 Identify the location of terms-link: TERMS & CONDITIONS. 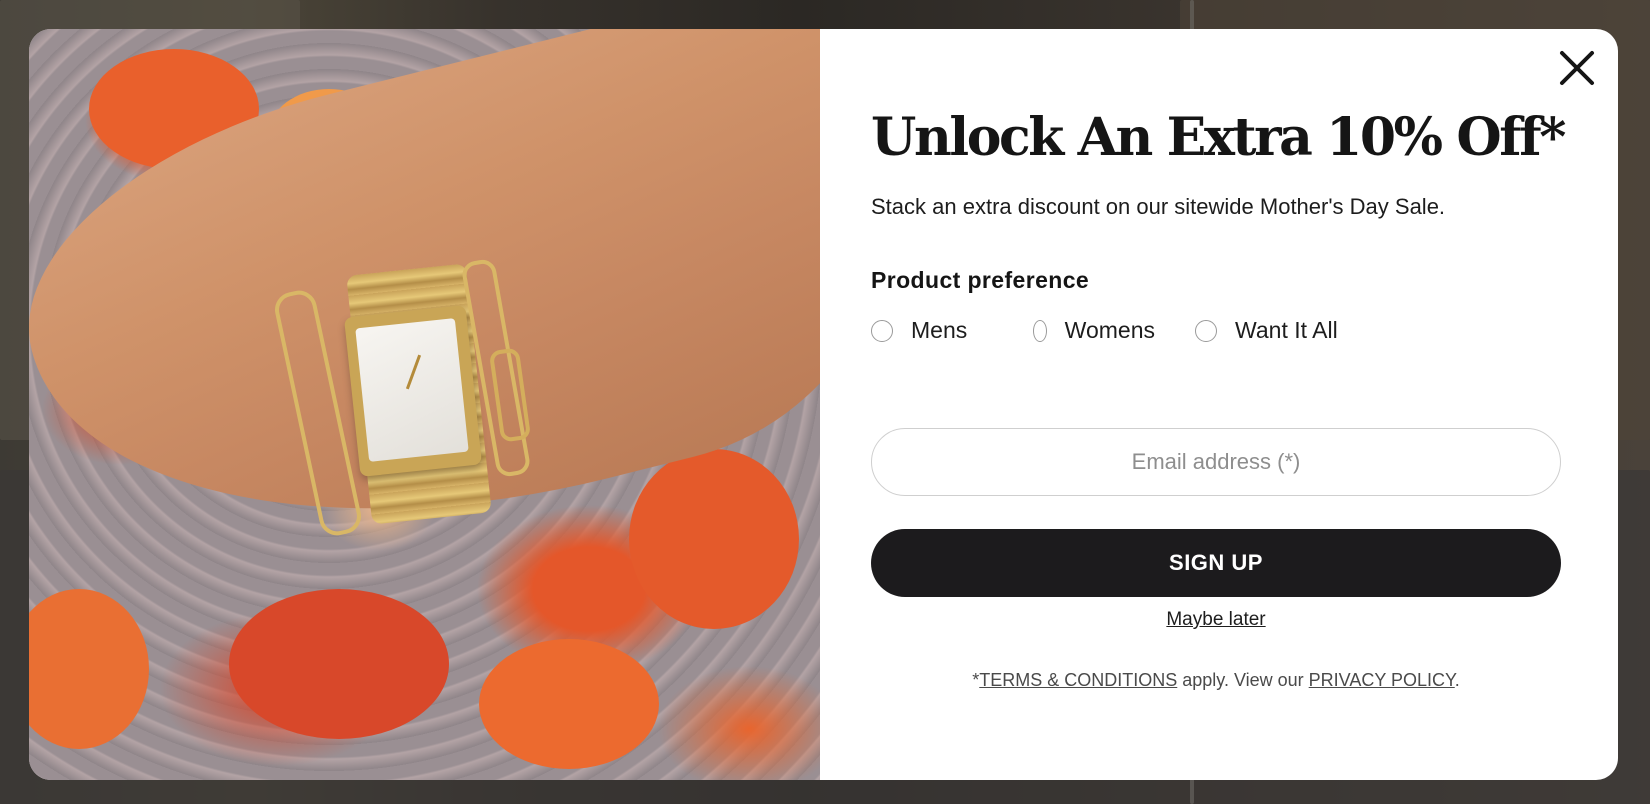
(1078, 680).